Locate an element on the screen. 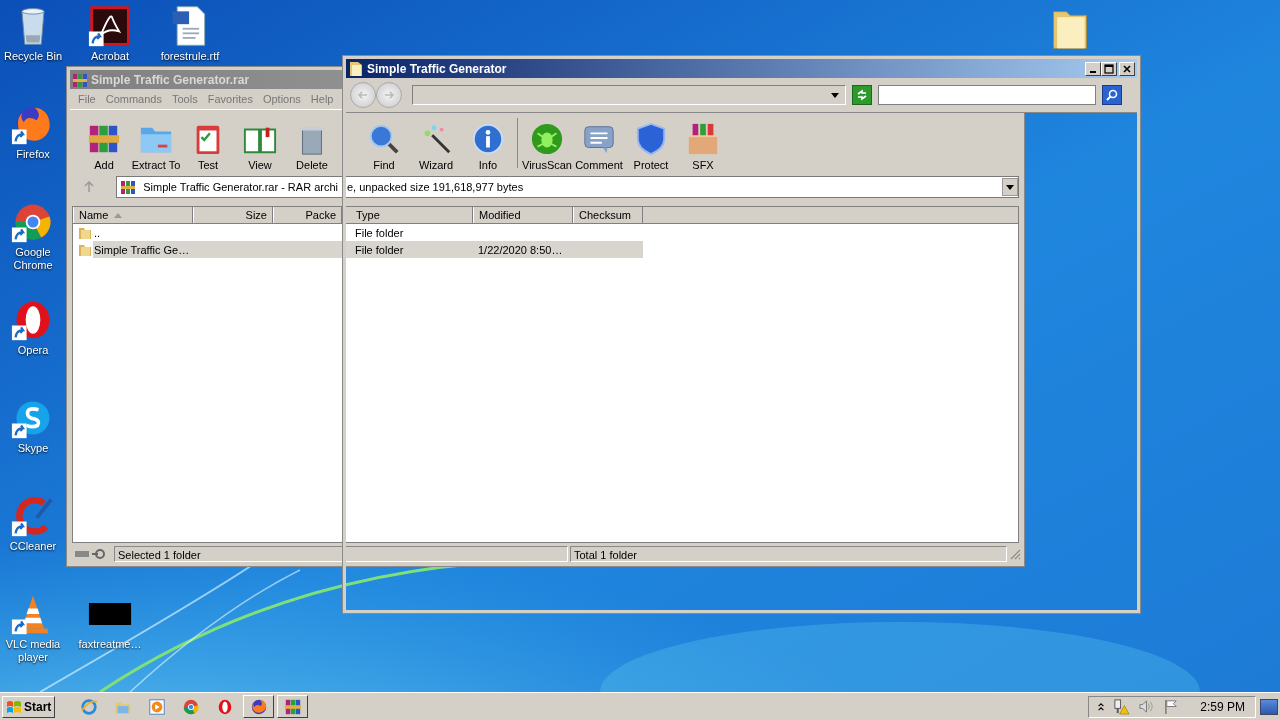 The width and height of the screenshot is (1280, 720). column-header: Checksum is located at coordinates (608, 215).